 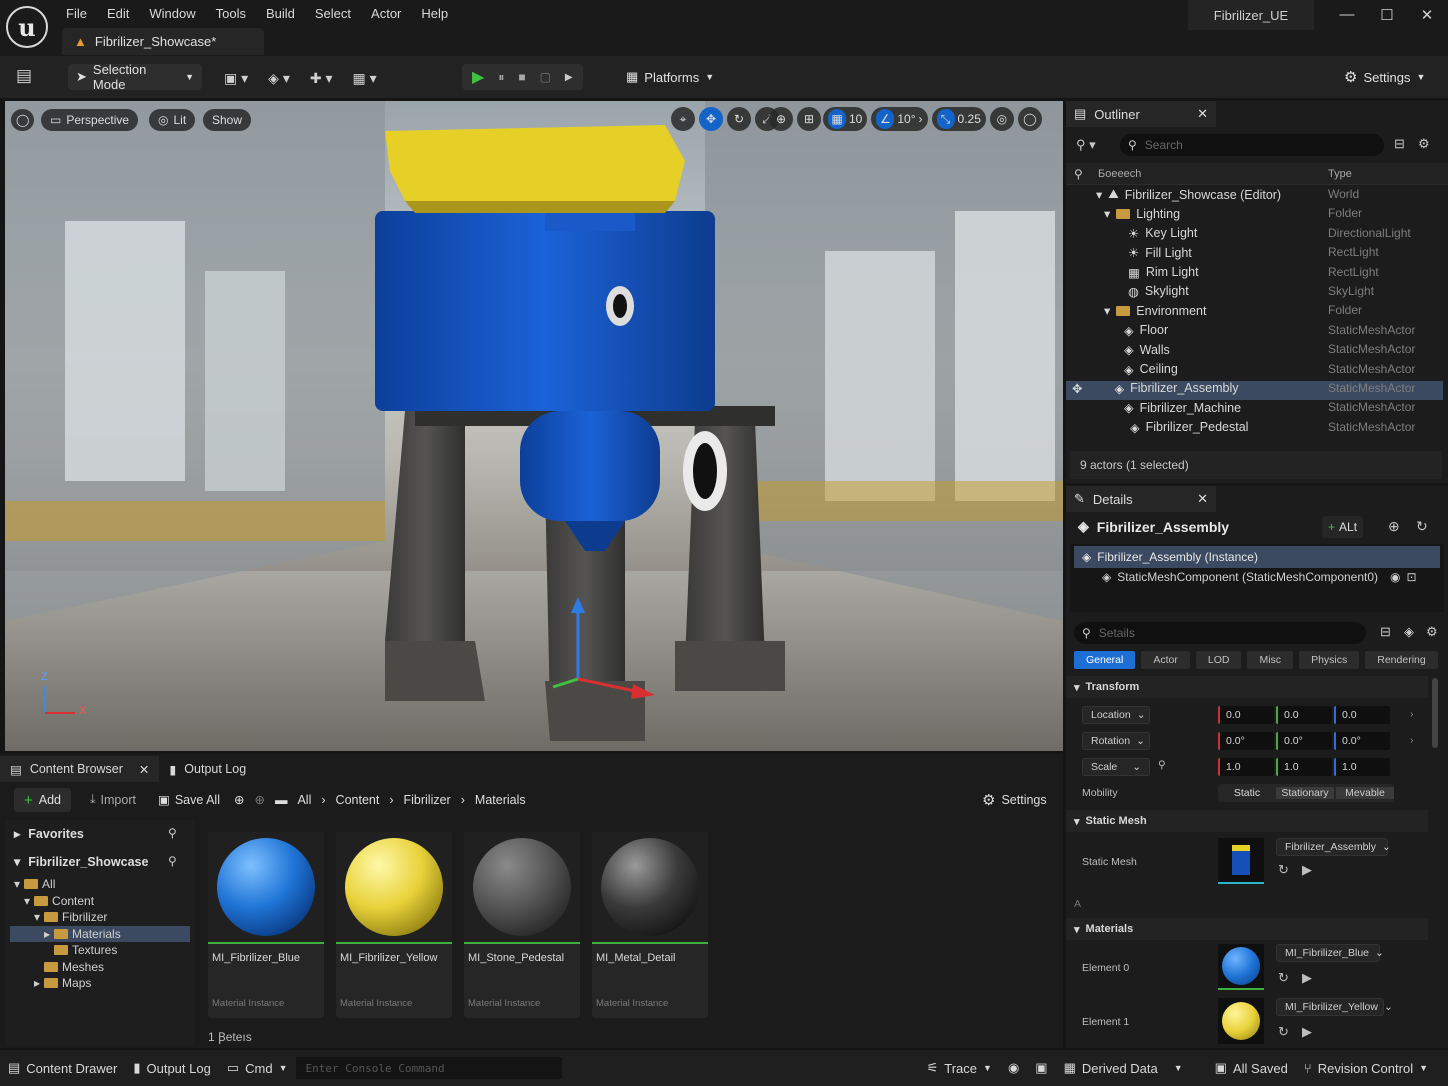 I want to click on reset-arrow-icon: ›, so click(x=1412, y=714).